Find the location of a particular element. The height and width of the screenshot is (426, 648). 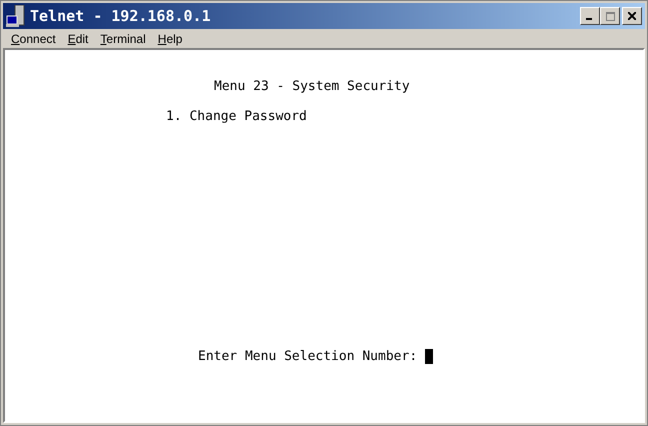

close-button is located at coordinates (632, 16).